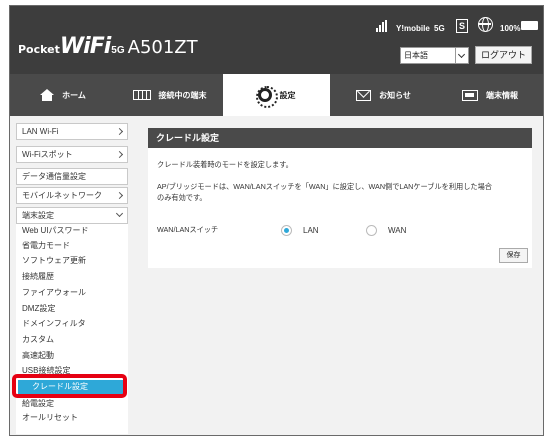 This screenshot has width=552, height=441. What do you see at coordinates (38, 277) in the screenshot?
I see `submenu-item-connection-history: 接続履歴` at bounding box center [38, 277].